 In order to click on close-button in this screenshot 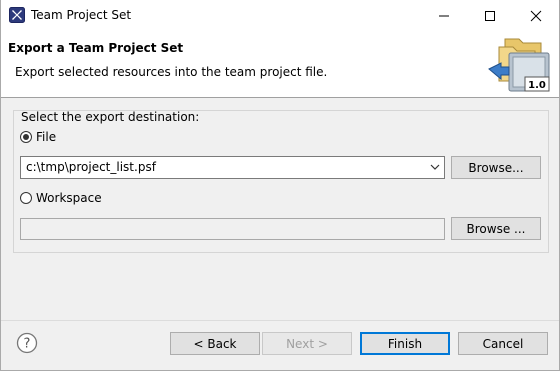, I will do `click(536, 15)`.